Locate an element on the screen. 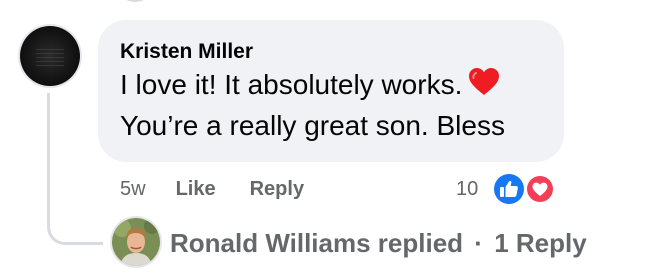  reaction-icons is located at coordinates (524, 189).